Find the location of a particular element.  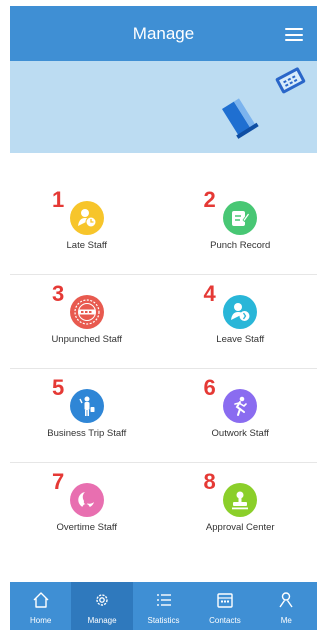

bottom-nav: Home Manage Statistics Contacts Me is located at coordinates (163, 606).